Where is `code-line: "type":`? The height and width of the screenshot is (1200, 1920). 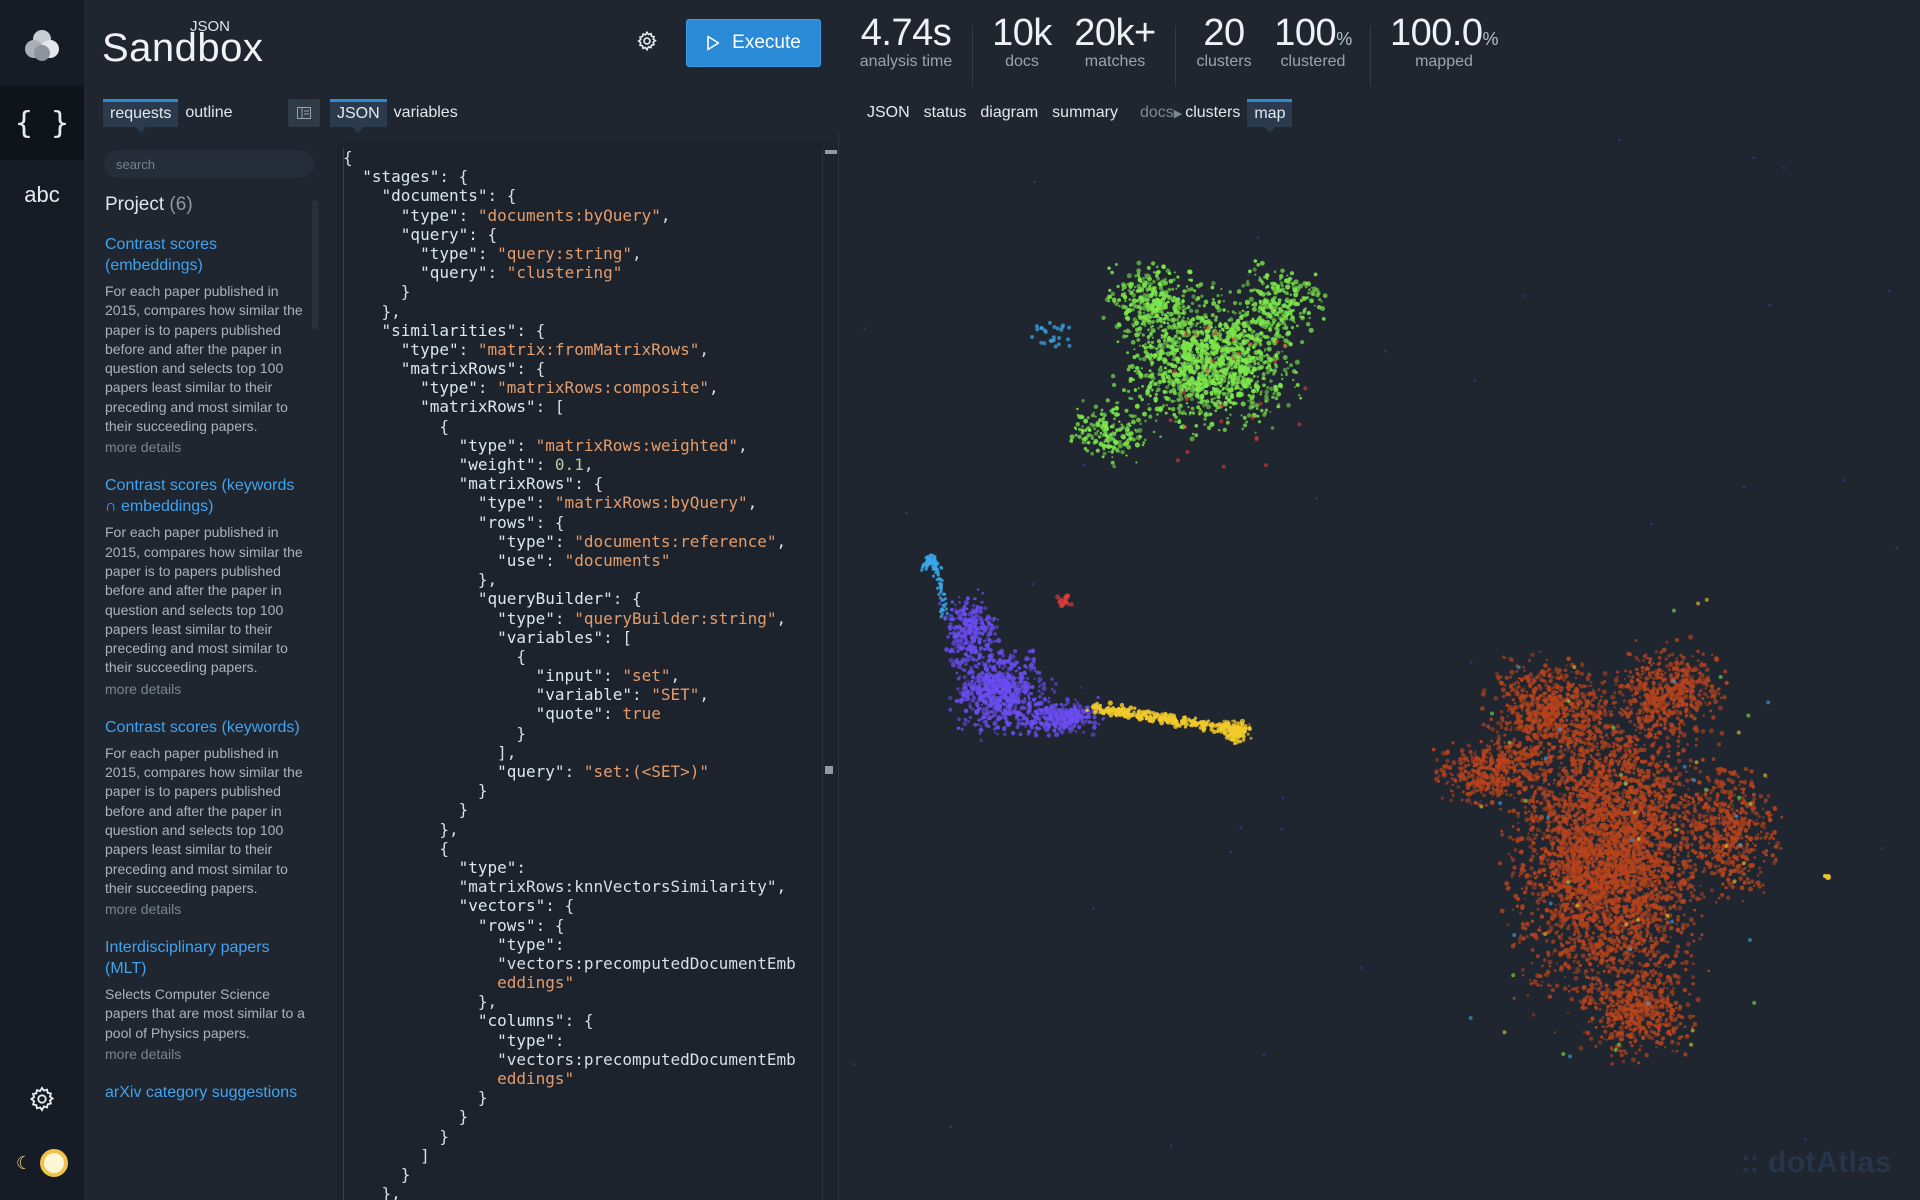
code-line: "type": is located at coordinates (531, 944).